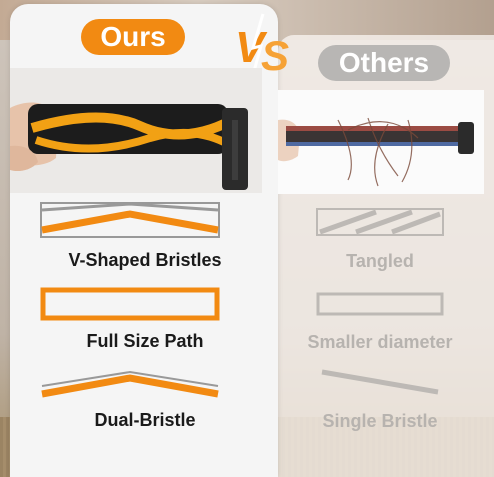 The width and height of the screenshot is (494, 477). I want to click on ours-brushroll-photo, so click(136, 130).